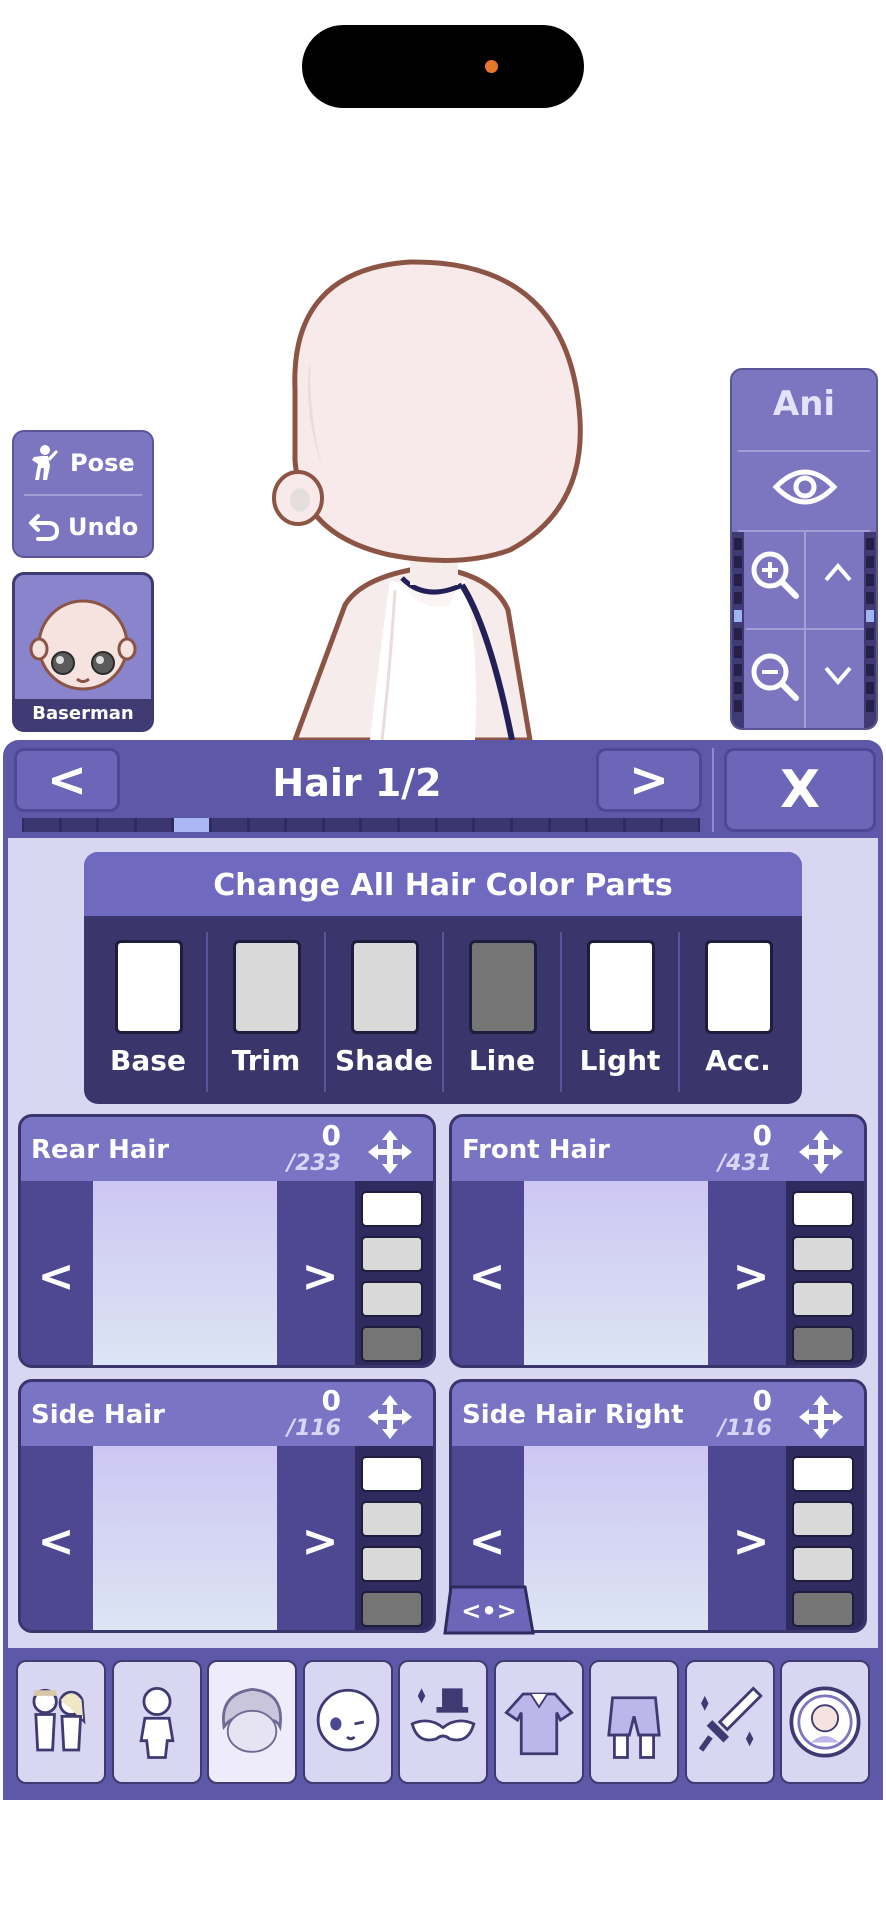 This screenshot has height=1920, width=886. Describe the element at coordinates (745, 1163) in the screenshot. I see `hair-part-total: /431` at that location.